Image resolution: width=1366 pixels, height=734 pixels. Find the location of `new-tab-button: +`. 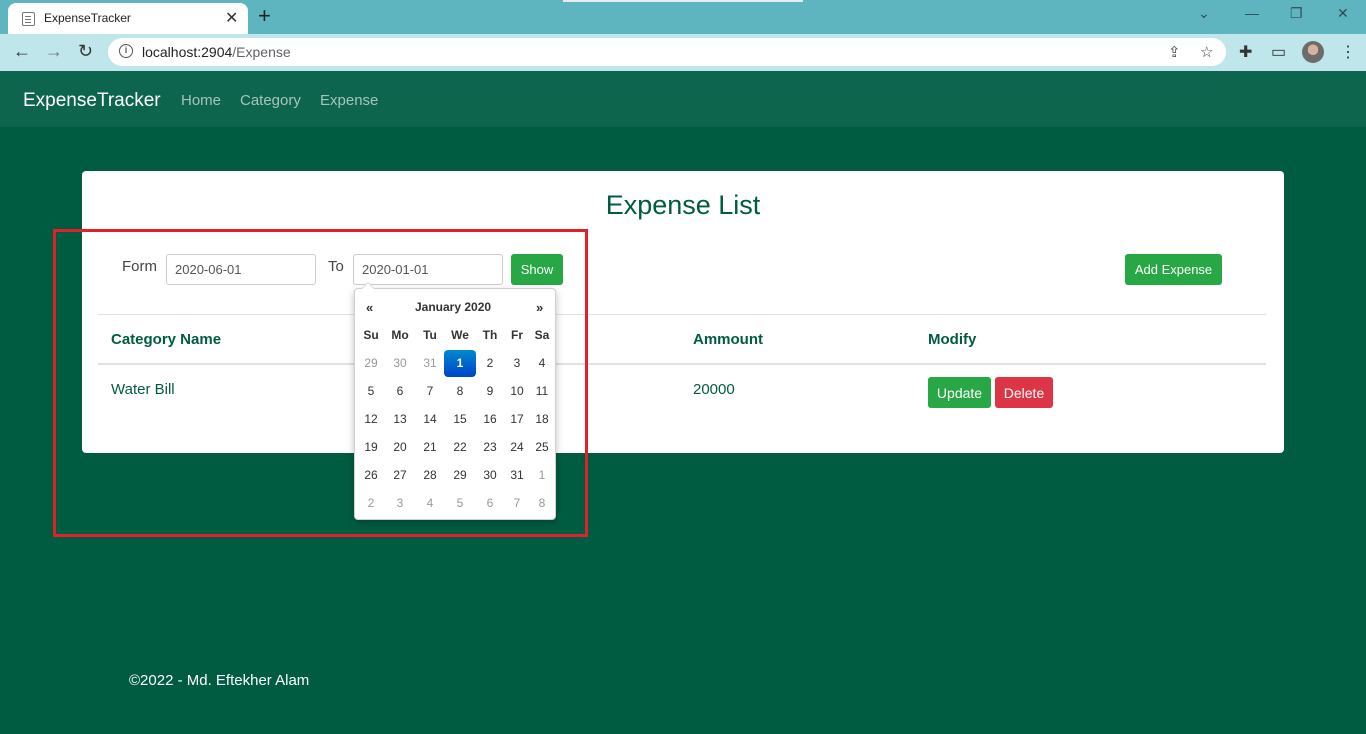

new-tab-button: + is located at coordinates (264, 16).